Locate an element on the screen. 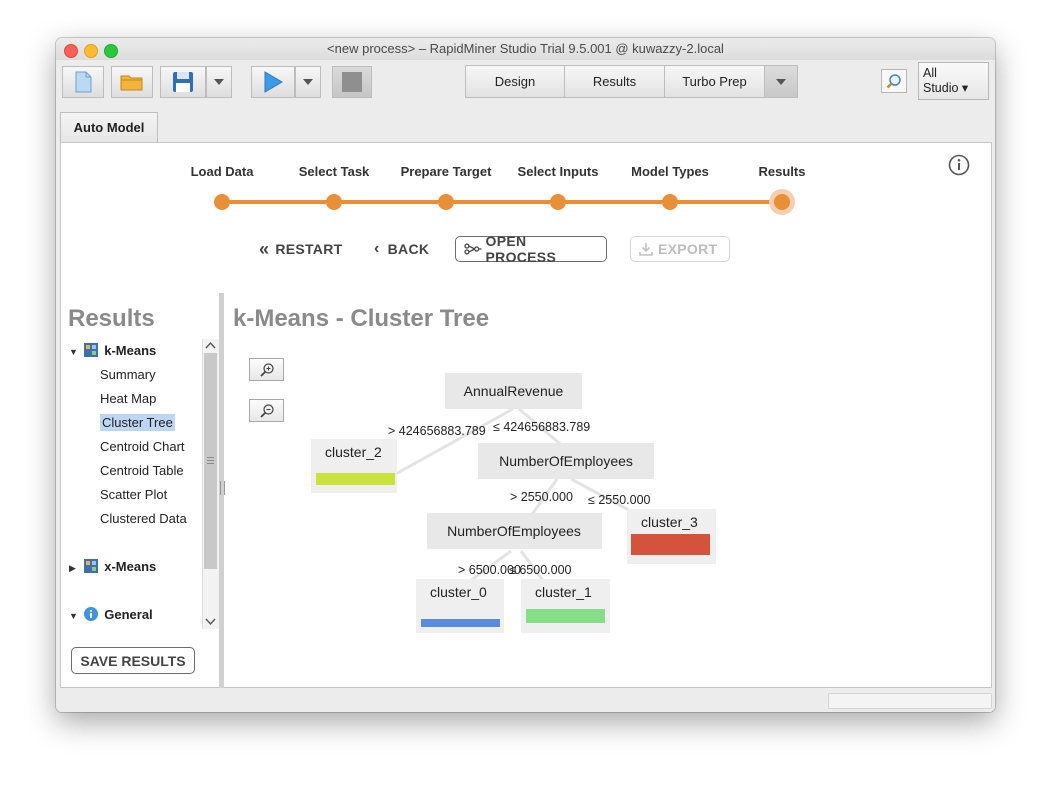 This screenshot has height=787, width=1051. run-process-button is located at coordinates (273, 82).